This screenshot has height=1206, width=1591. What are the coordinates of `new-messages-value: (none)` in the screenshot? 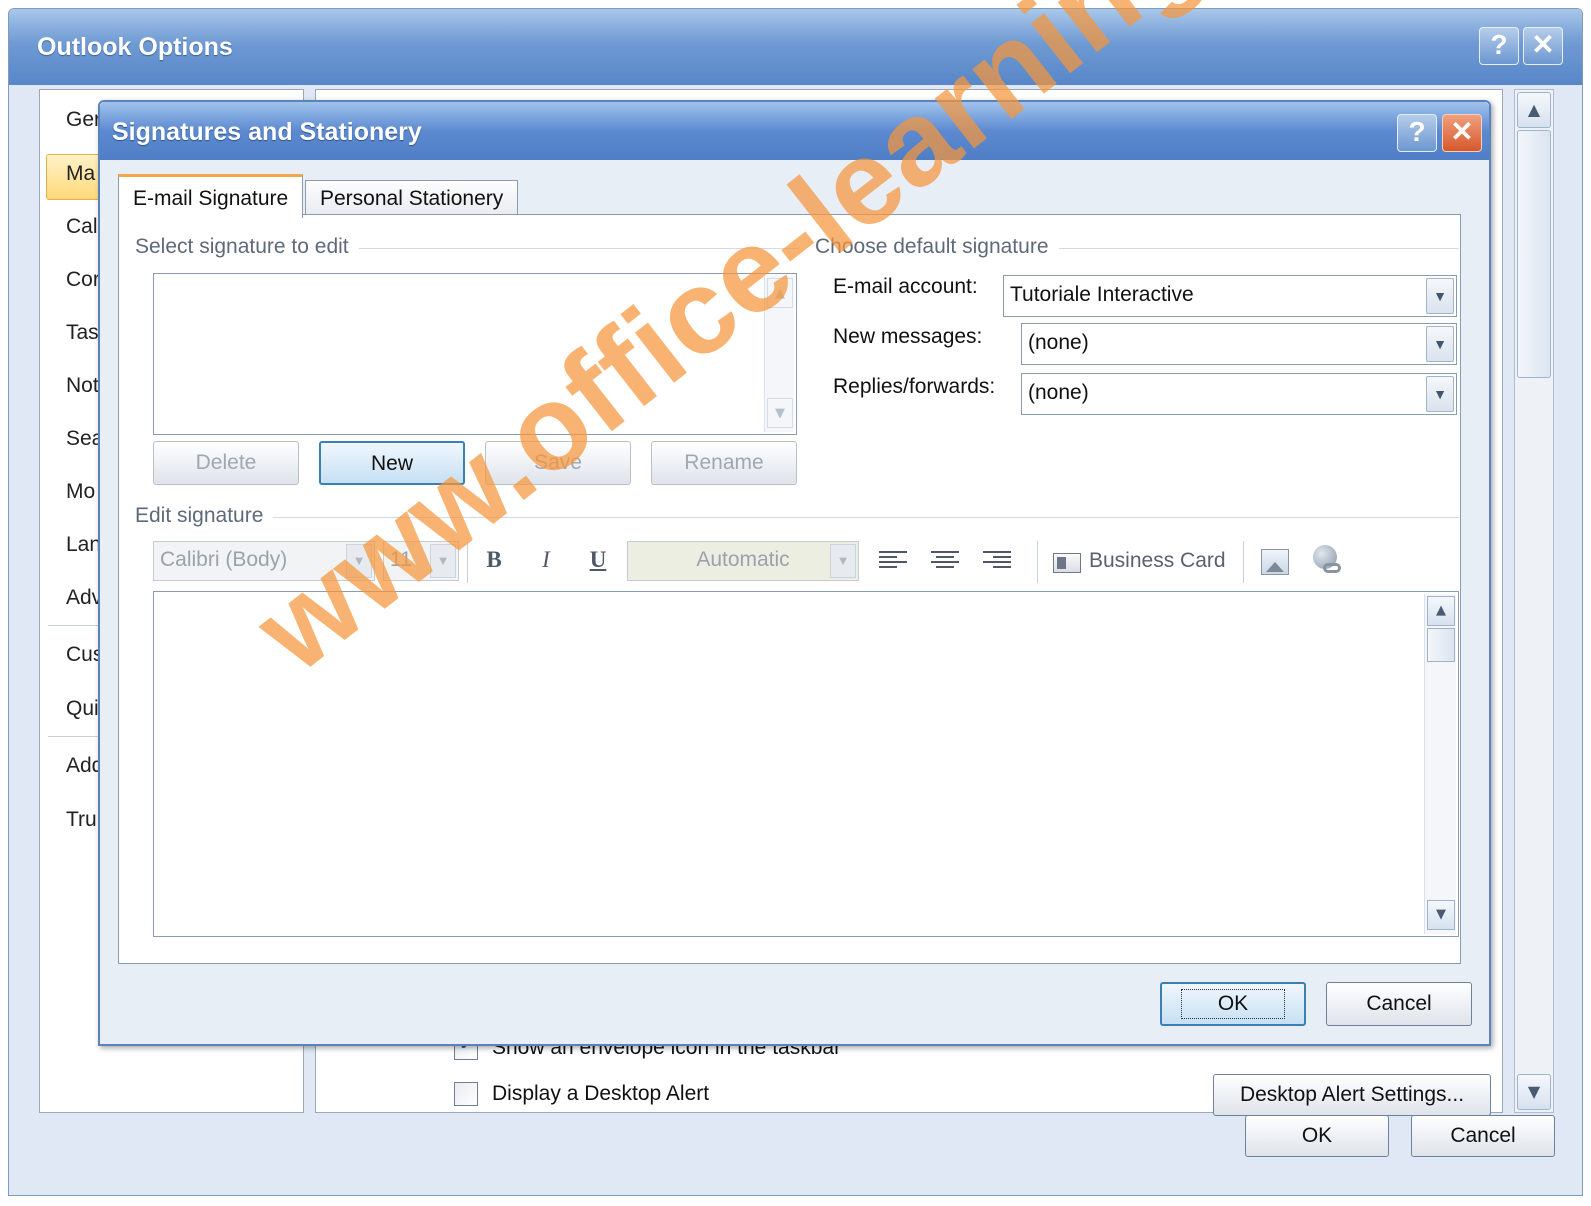 It's located at (1058, 342).